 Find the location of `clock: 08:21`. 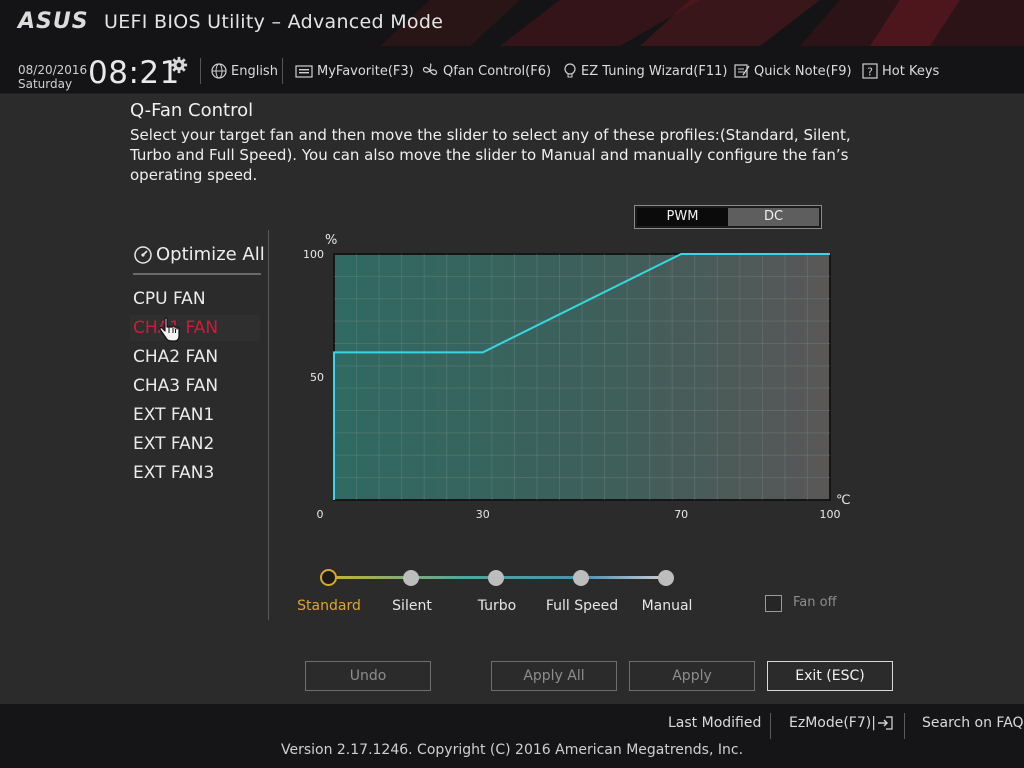

clock: 08:21 is located at coordinates (134, 73).